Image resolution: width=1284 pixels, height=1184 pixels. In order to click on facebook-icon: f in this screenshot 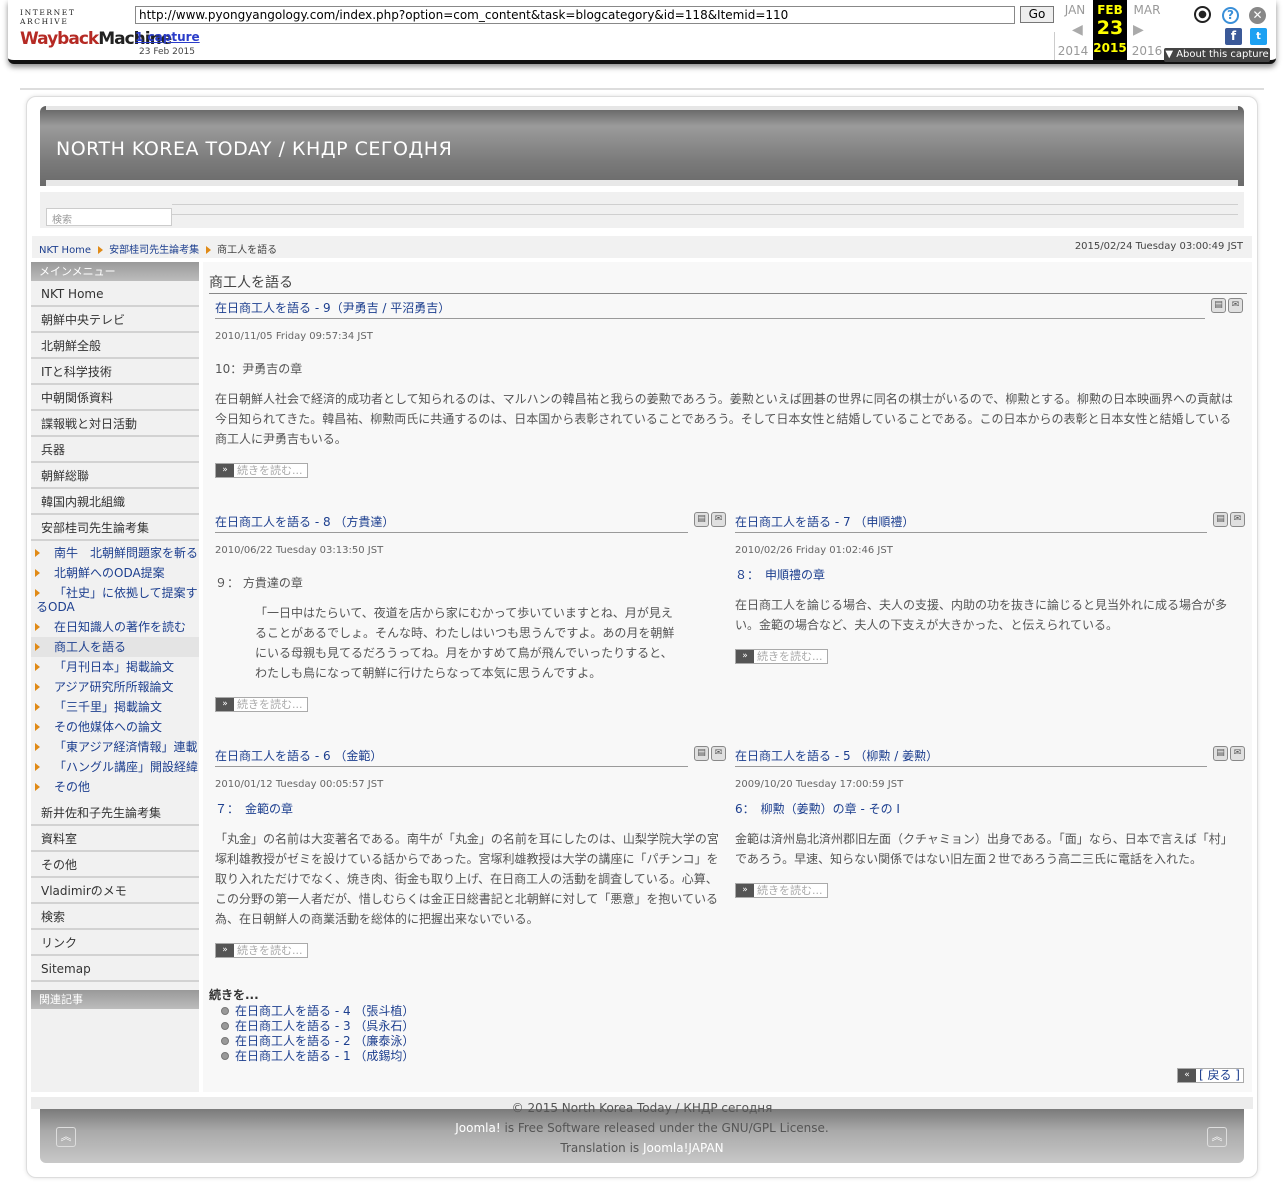, I will do `click(1233, 36)`.